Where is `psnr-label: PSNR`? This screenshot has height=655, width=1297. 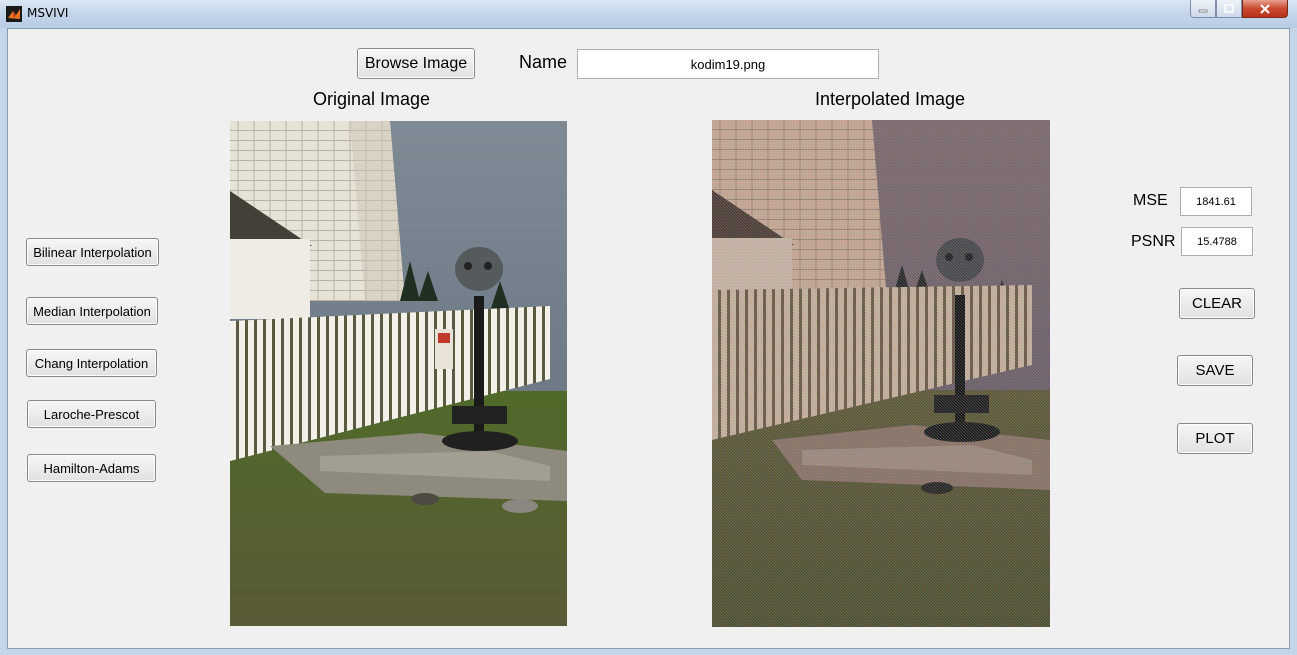 psnr-label: PSNR is located at coordinates (1153, 241).